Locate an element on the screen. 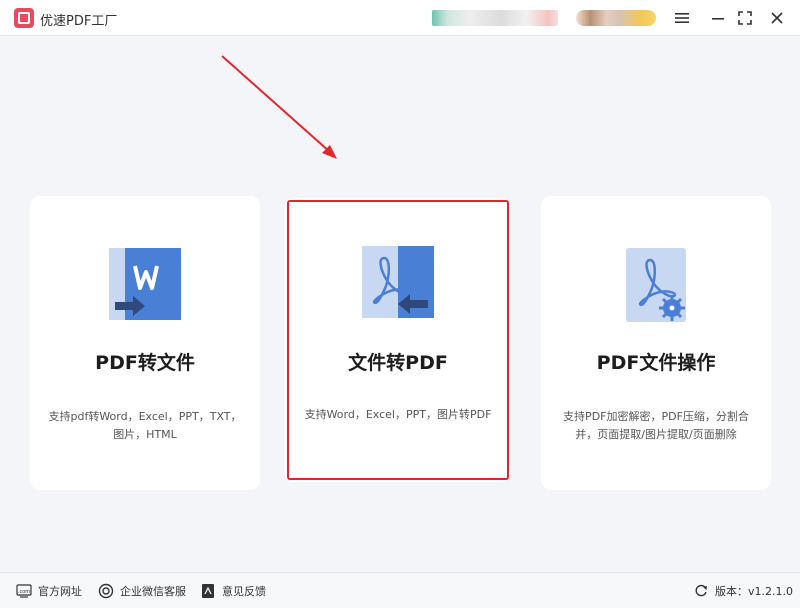 This screenshot has width=800, height=608. minimize-button is located at coordinates (718, 18).